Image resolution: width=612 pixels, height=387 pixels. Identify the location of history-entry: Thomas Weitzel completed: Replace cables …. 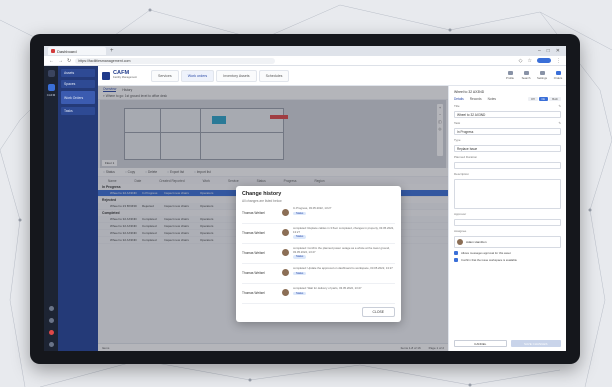
(318, 235).